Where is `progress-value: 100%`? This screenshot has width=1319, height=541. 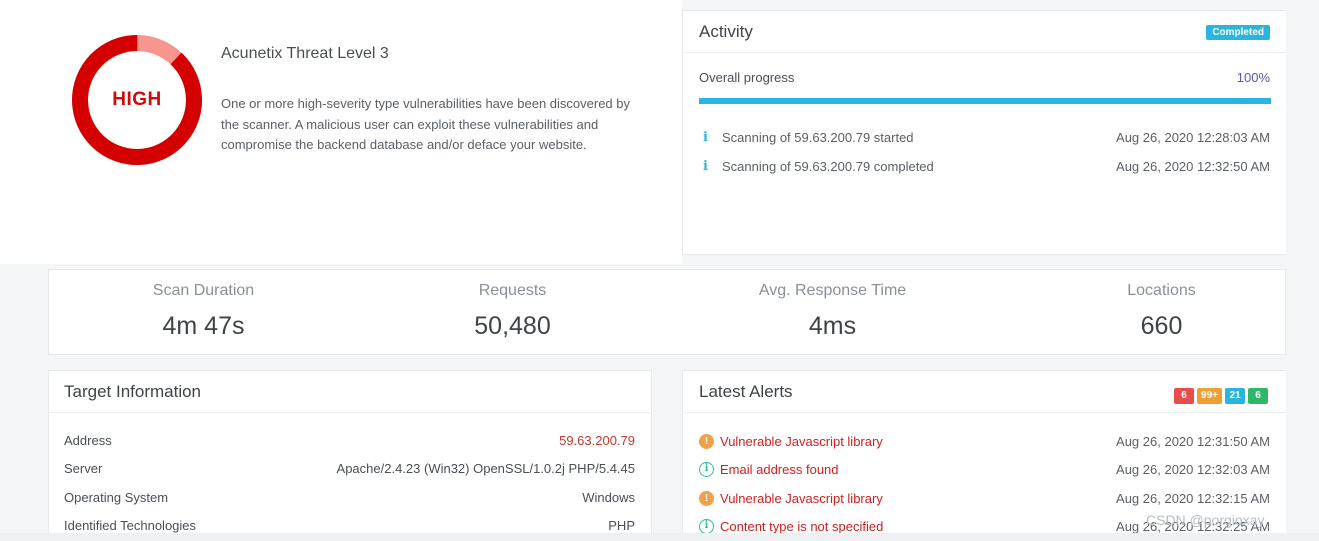
progress-value: 100% is located at coordinates (1253, 77).